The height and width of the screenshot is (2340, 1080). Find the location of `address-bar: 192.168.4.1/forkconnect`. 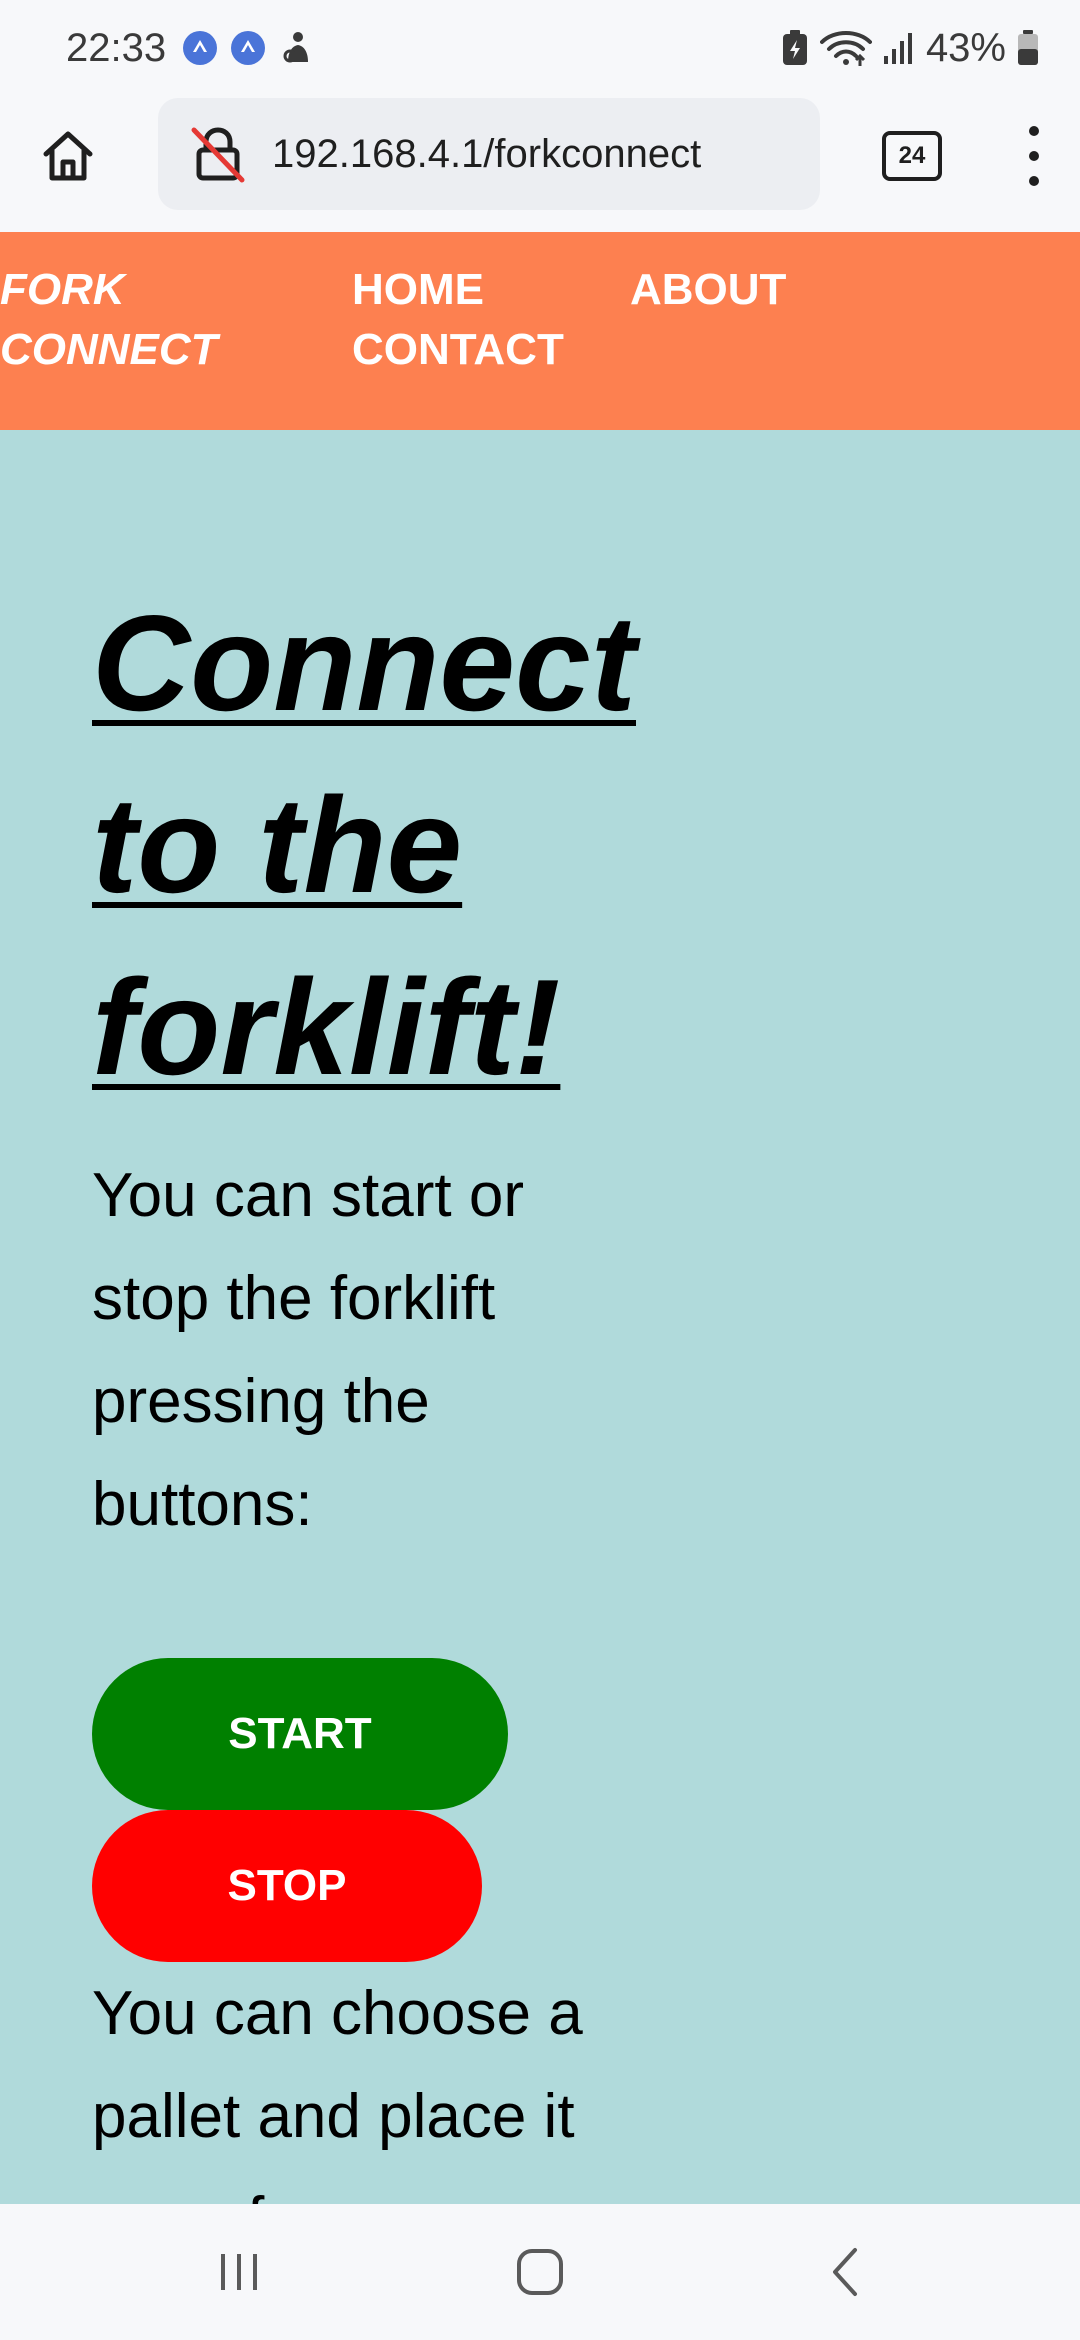

address-bar: 192.168.4.1/forkconnect is located at coordinates (489, 154).